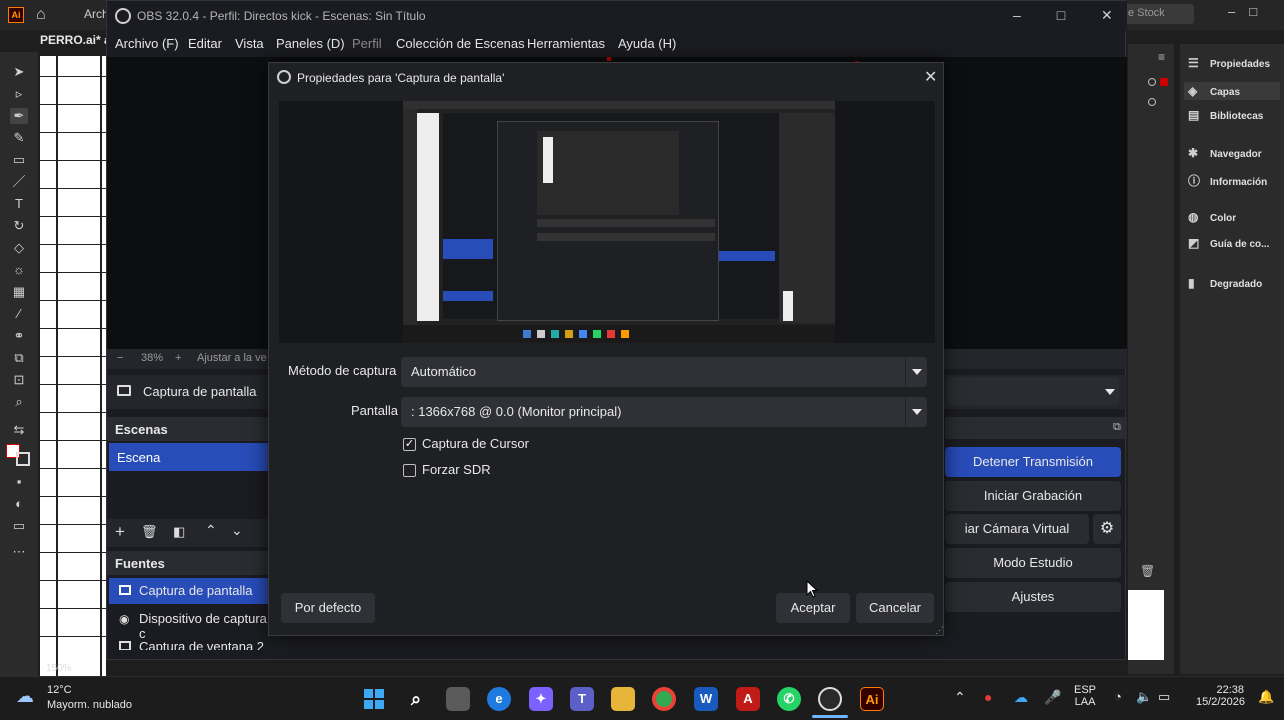 This screenshot has width=1284, height=720. What do you see at coordinates (1033, 496) in the screenshot?
I see `start-recording-button: Iniciar Grabación` at bounding box center [1033, 496].